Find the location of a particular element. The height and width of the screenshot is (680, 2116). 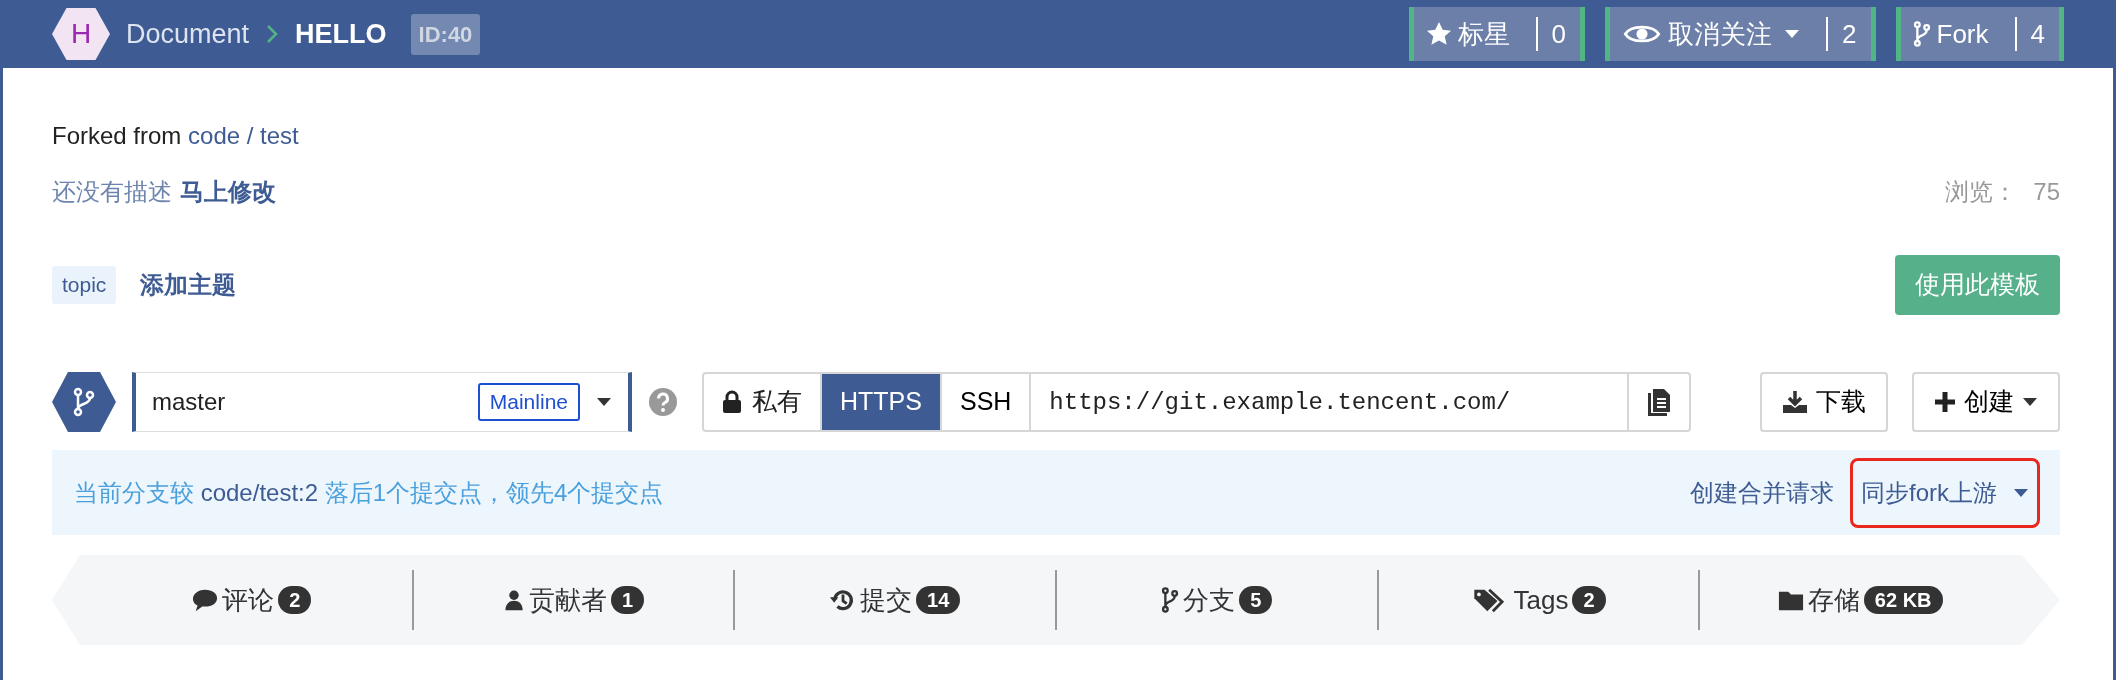

plus-icon is located at coordinates (1945, 402).